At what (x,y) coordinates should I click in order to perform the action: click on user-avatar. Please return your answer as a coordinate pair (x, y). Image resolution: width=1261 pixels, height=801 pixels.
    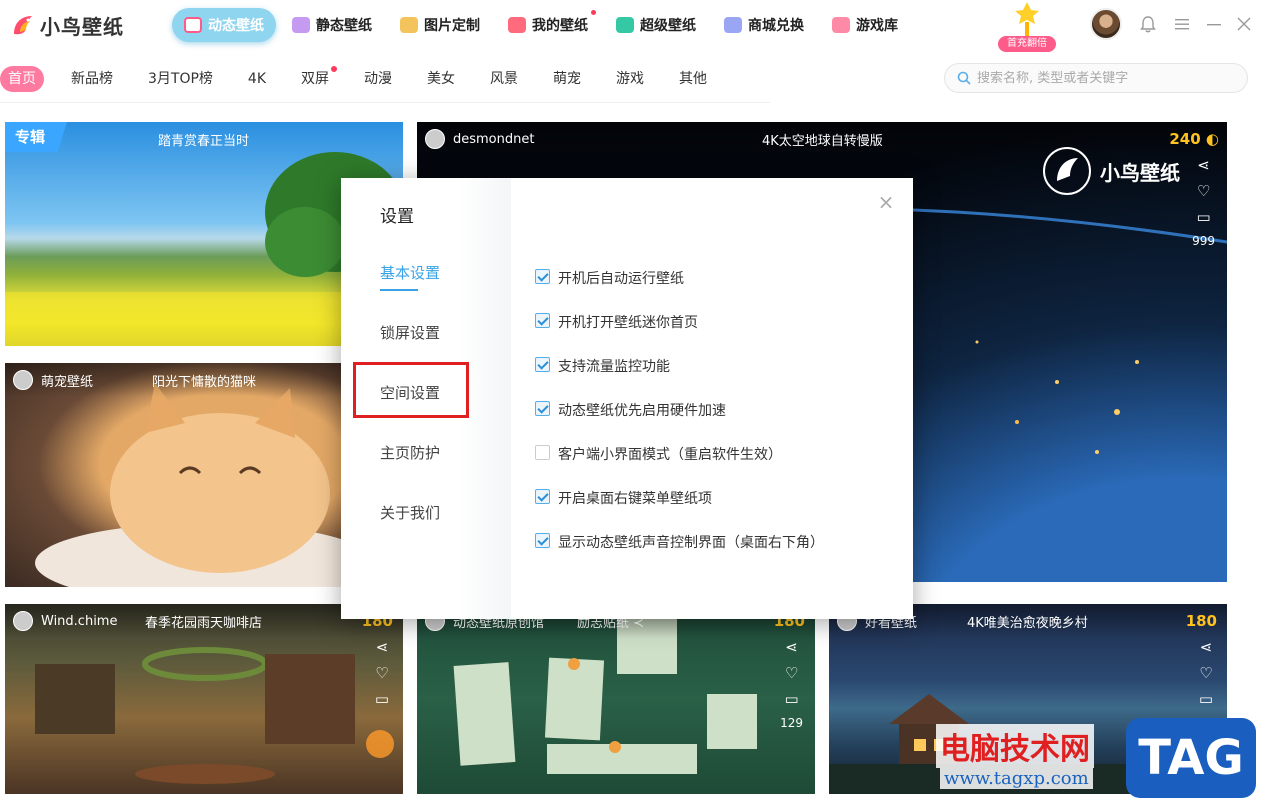
    Looking at the image, I should click on (1106, 24).